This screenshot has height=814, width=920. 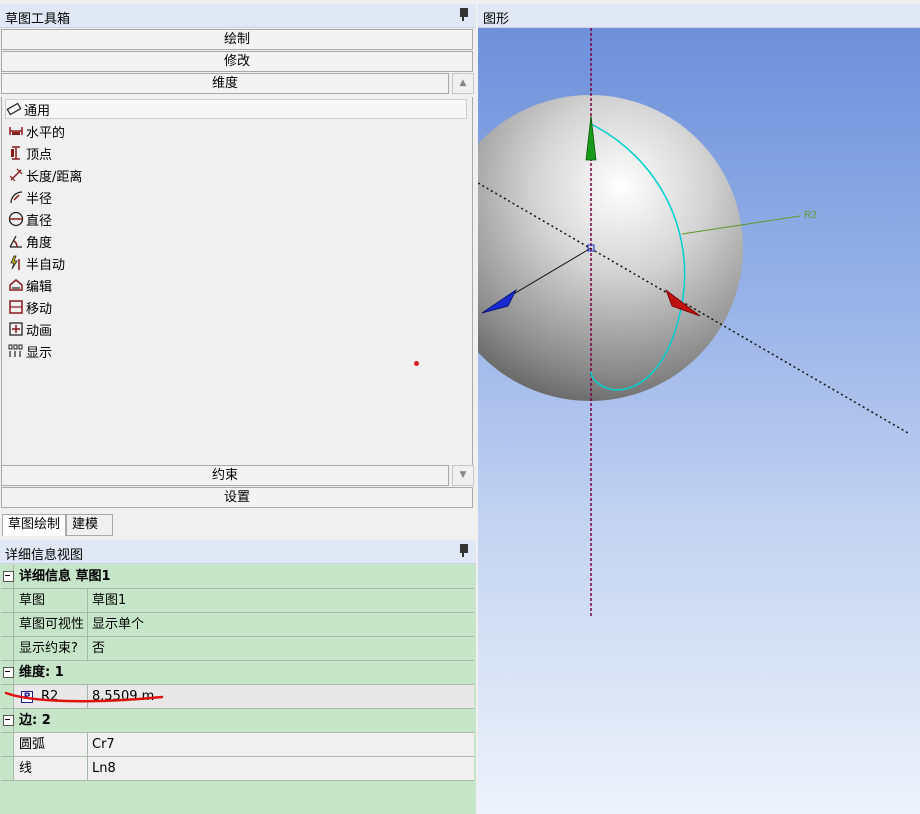 What do you see at coordinates (51, 648) in the screenshot?
I see `property-key: 显示约束?` at bounding box center [51, 648].